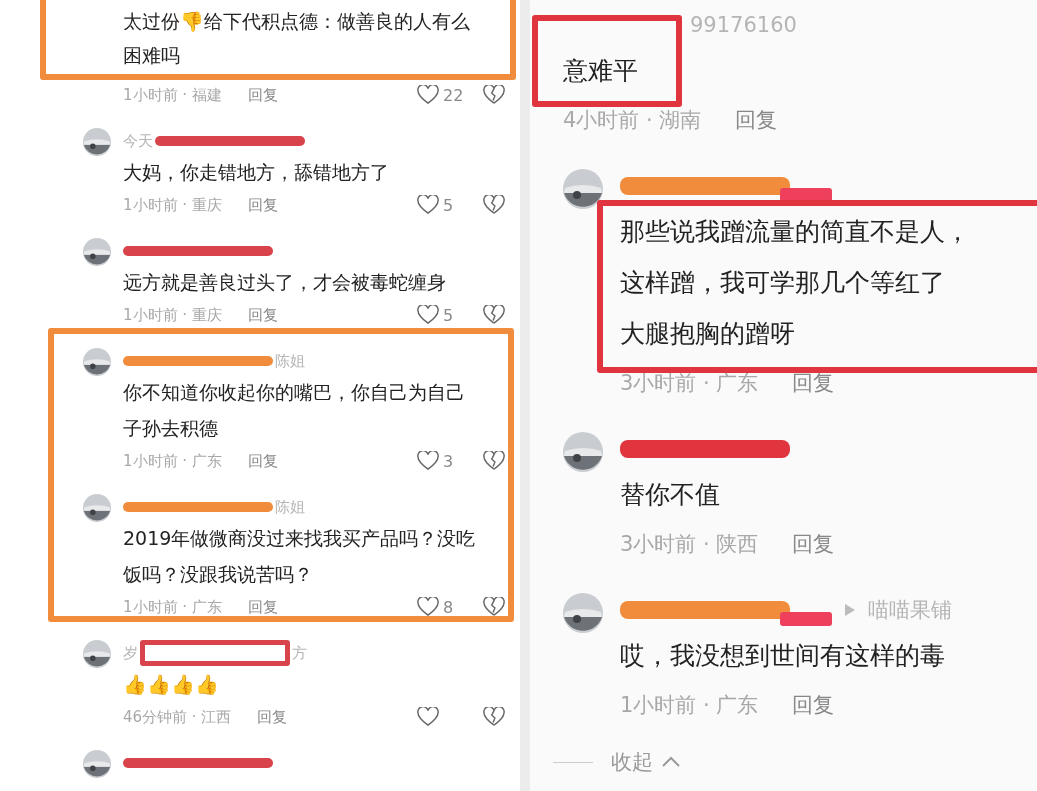 Image resolution: width=1037 pixels, height=791 pixels. I want to click on user-name: 99176160, so click(743, 25).